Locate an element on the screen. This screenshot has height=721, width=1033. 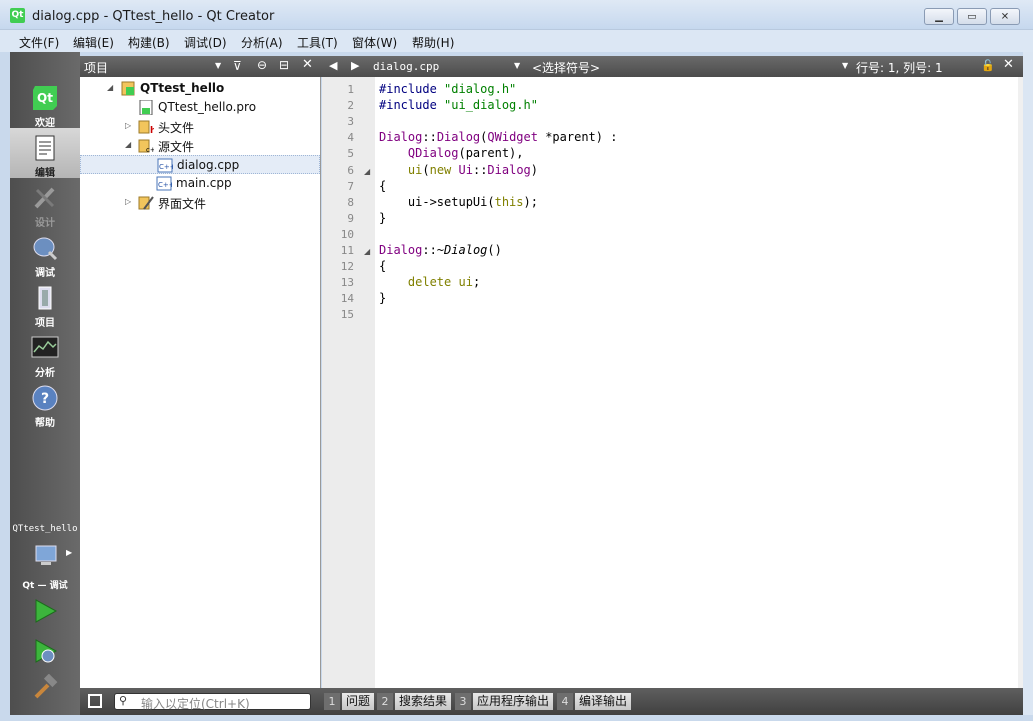
line-number: 2 is located at coordinates (350, 106).